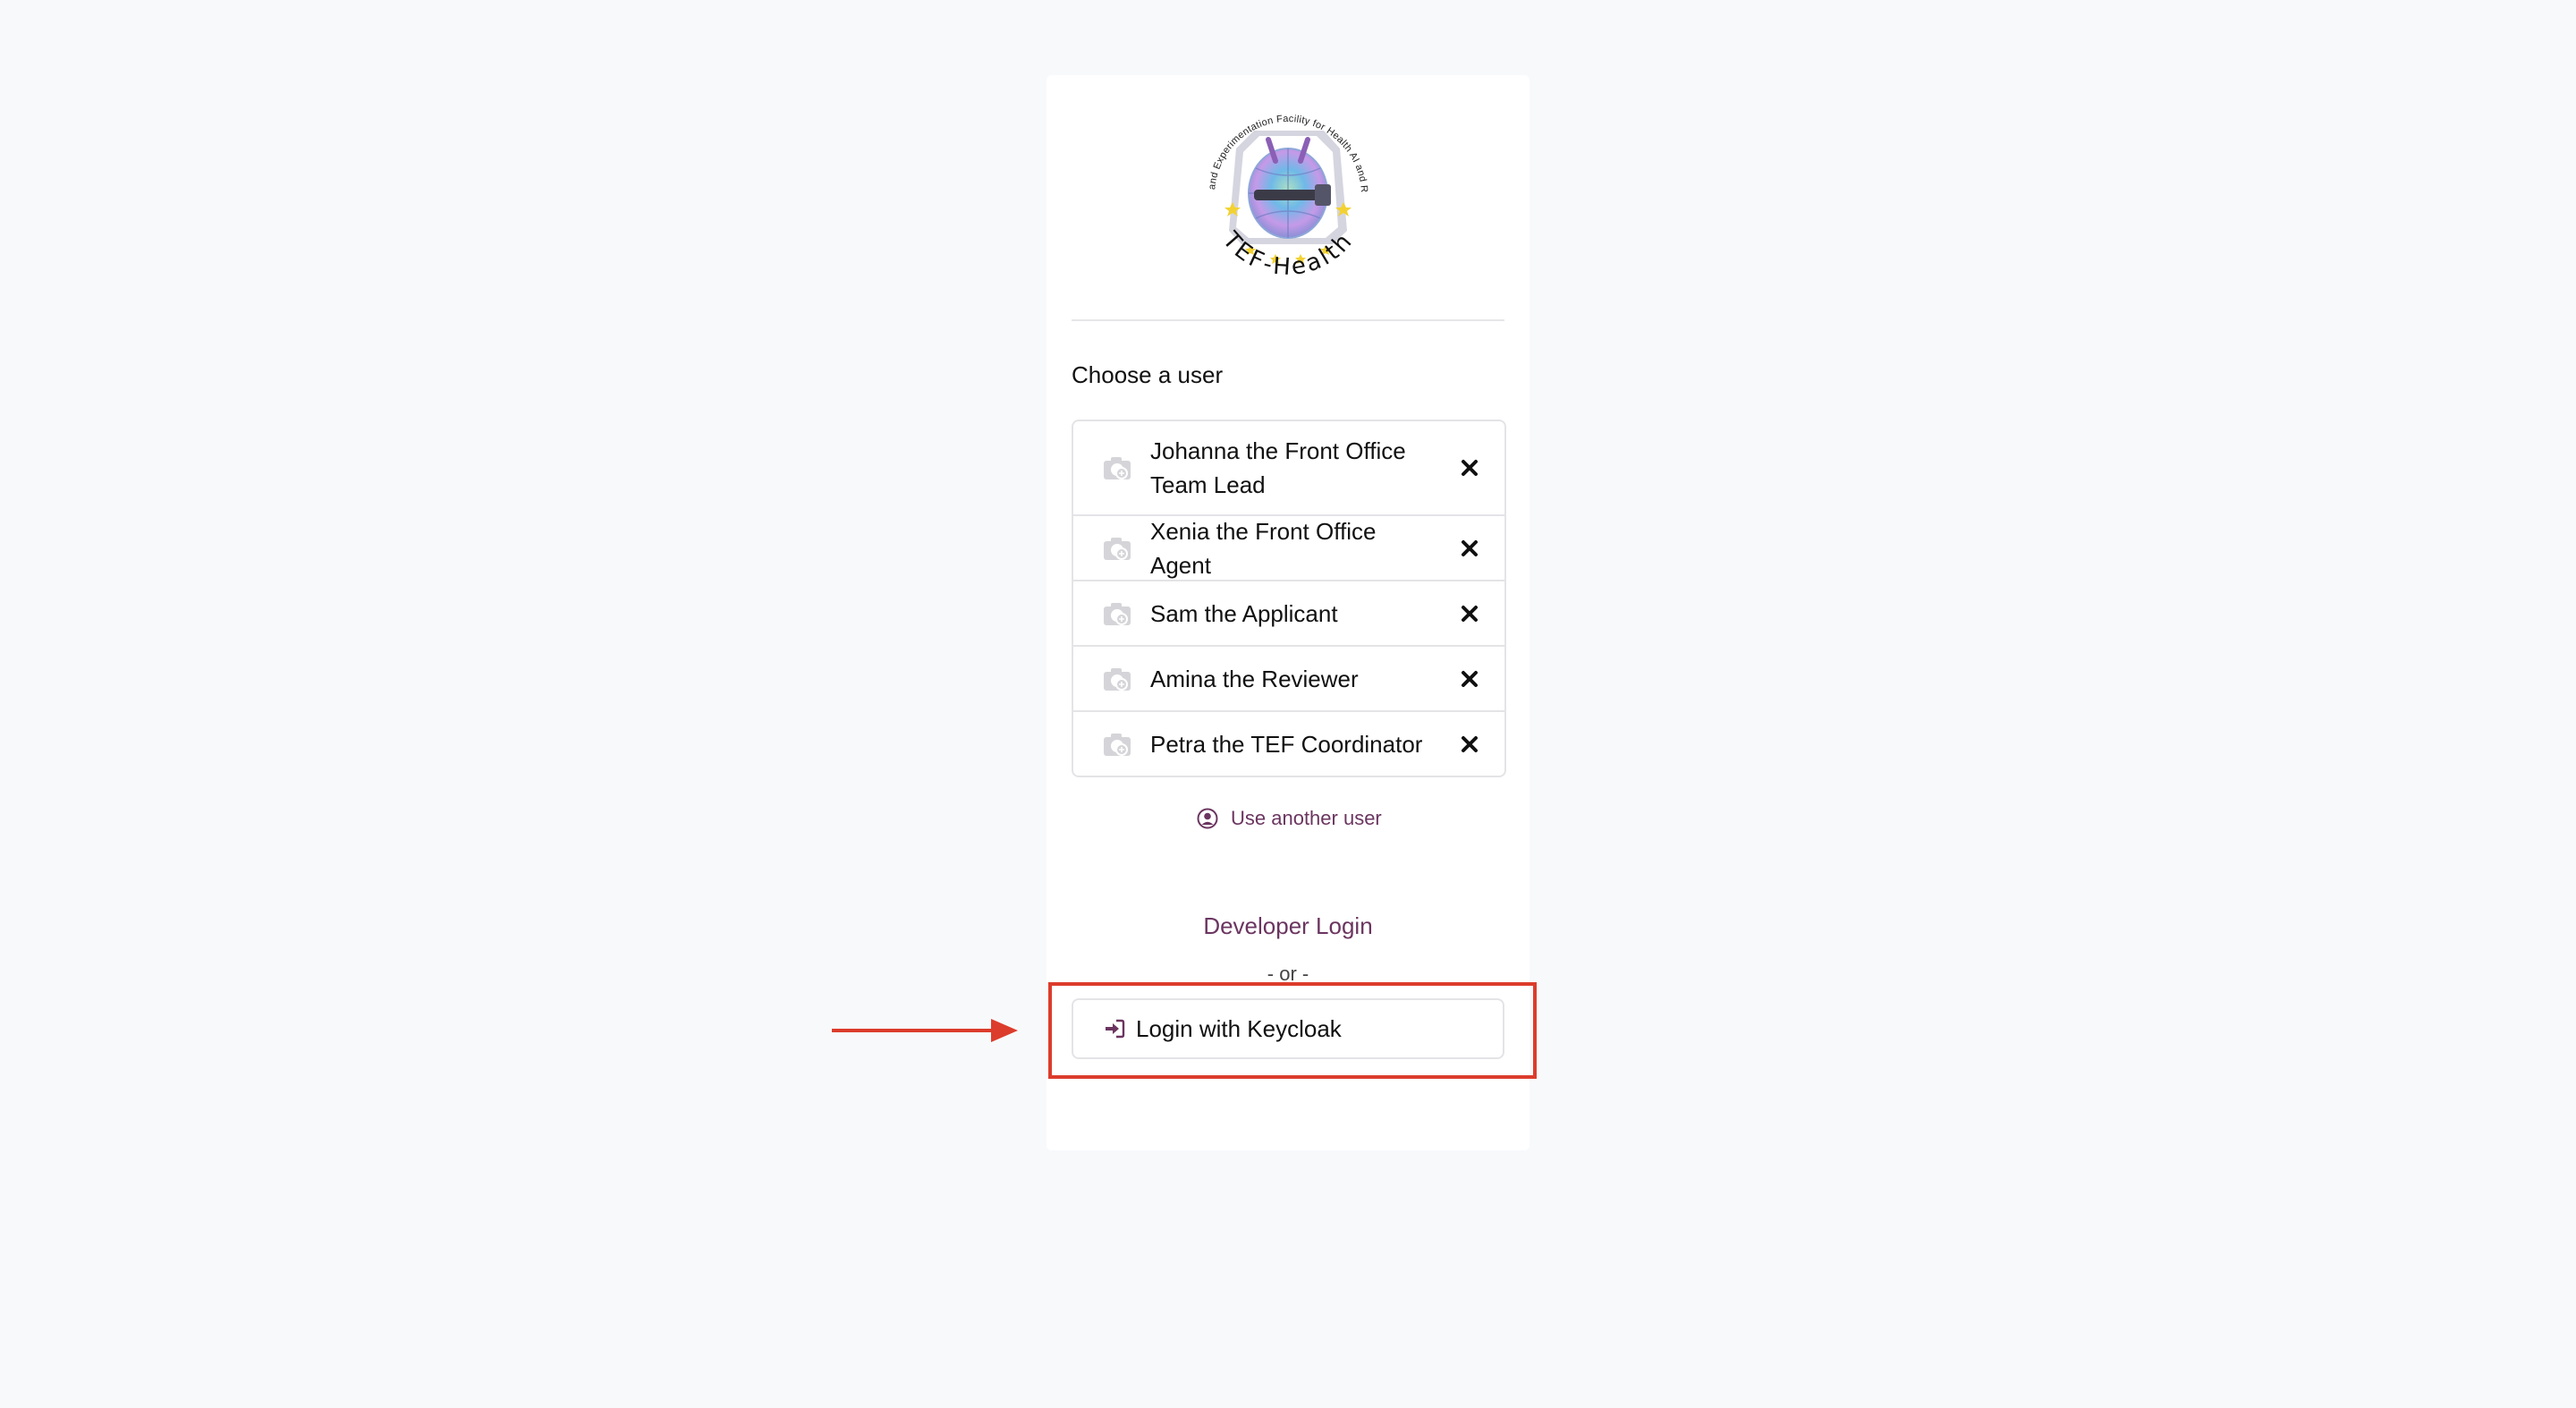  What do you see at coordinates (1288, 320) in the screenshot?
I see `logo-divider` at bounding box center [1288, 320].